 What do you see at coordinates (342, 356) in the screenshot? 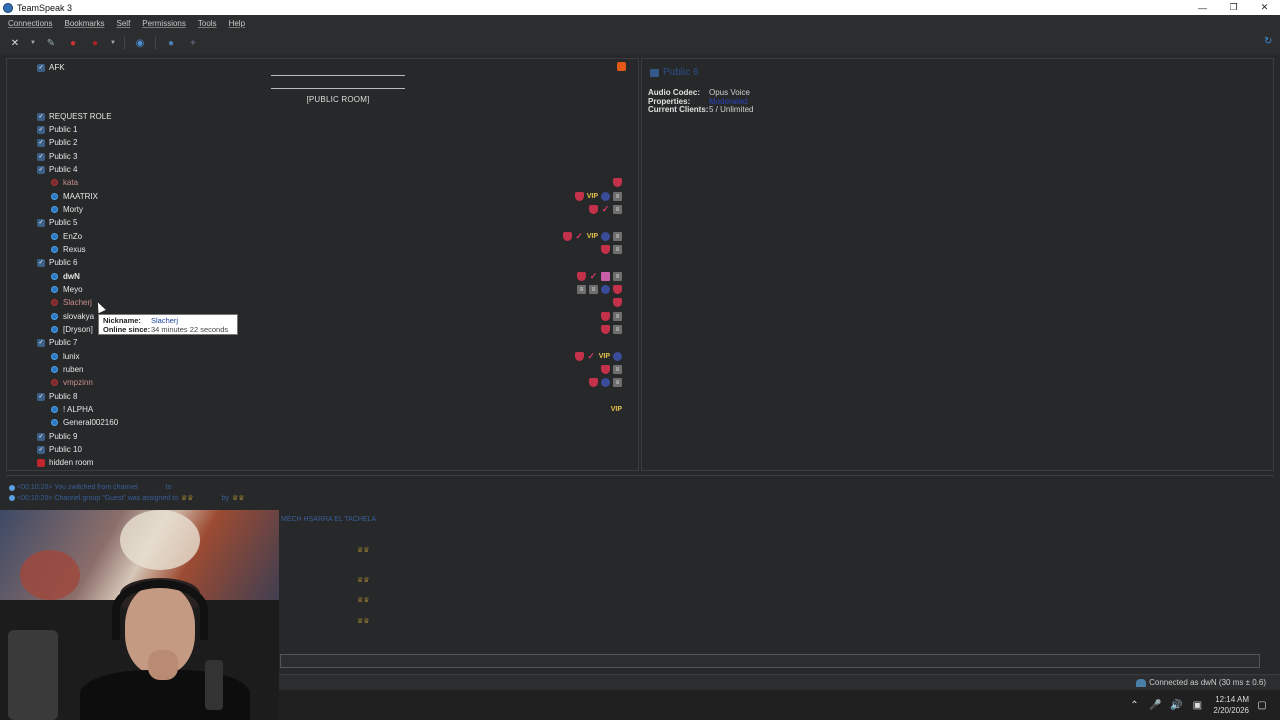
I see `client-row: lunix ✓ VIP` at bounding box center [342, 356].